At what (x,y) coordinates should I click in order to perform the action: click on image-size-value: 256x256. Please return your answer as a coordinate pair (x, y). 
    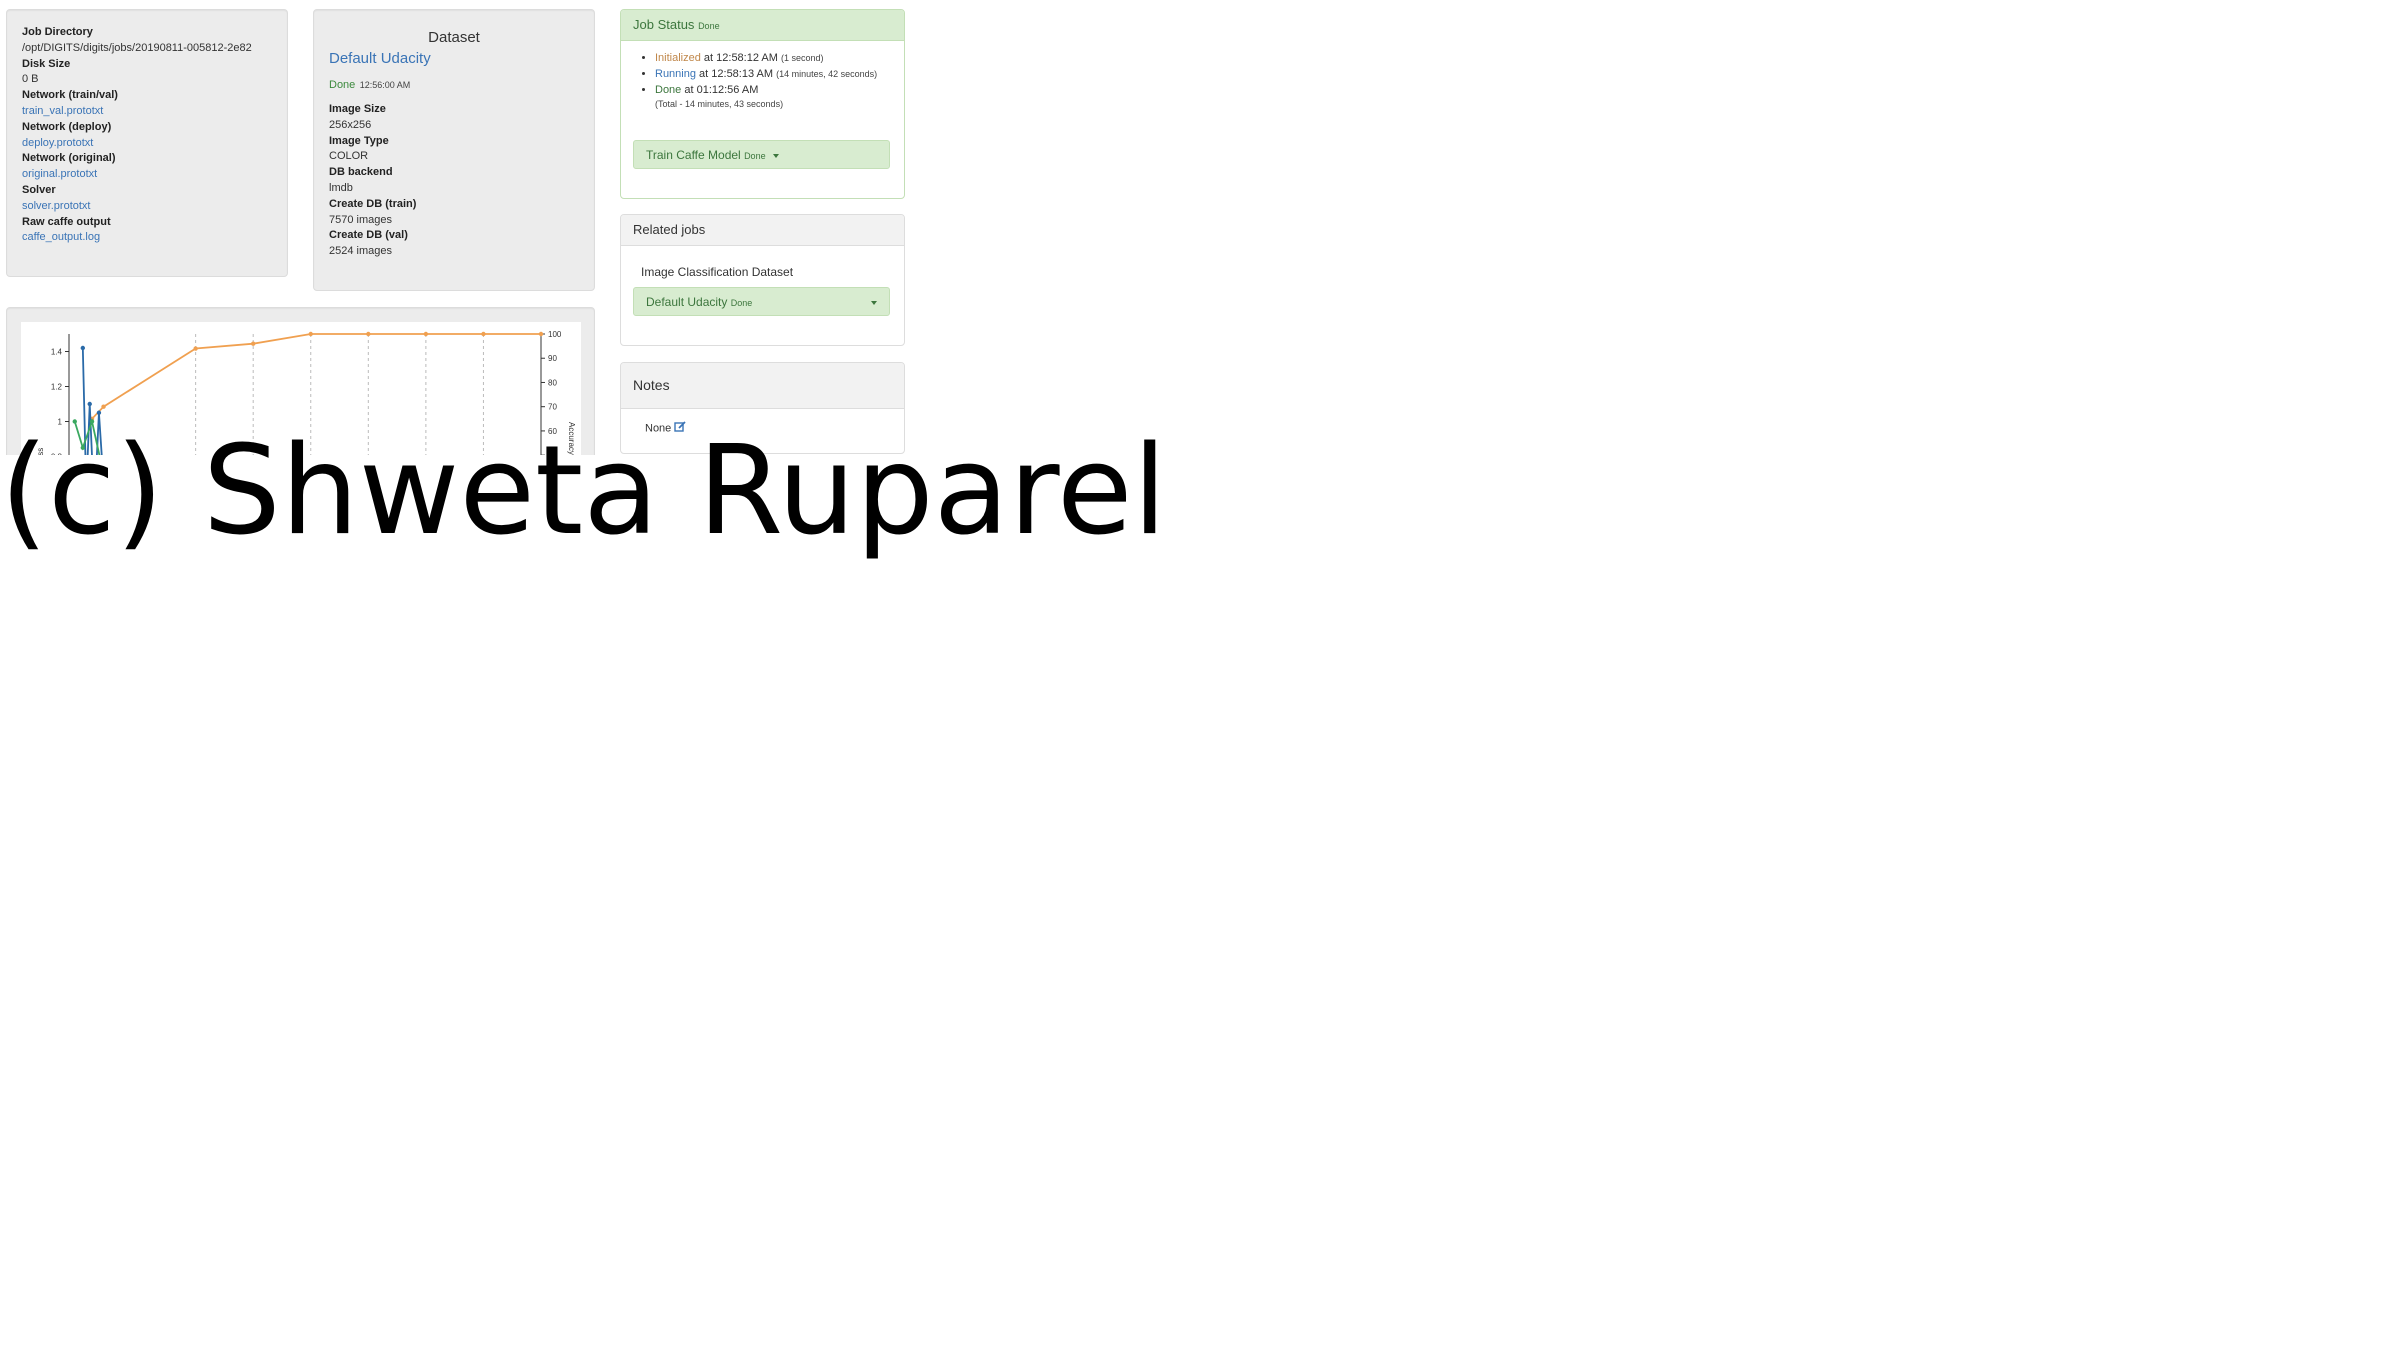
    Looking at the image, I should click on (350, 124).